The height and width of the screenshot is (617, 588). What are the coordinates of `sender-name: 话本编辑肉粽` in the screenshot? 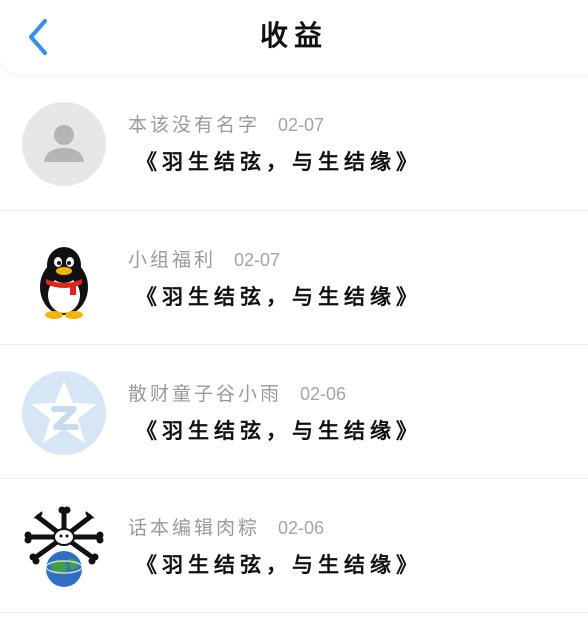 It's located at (194, 528).